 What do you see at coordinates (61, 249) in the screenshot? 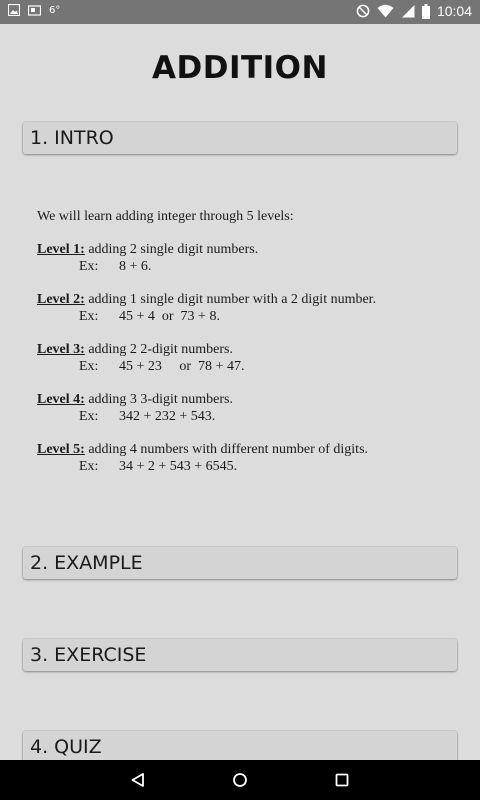
I see `level-title: Level 1:` at bounding box center [61, 249].